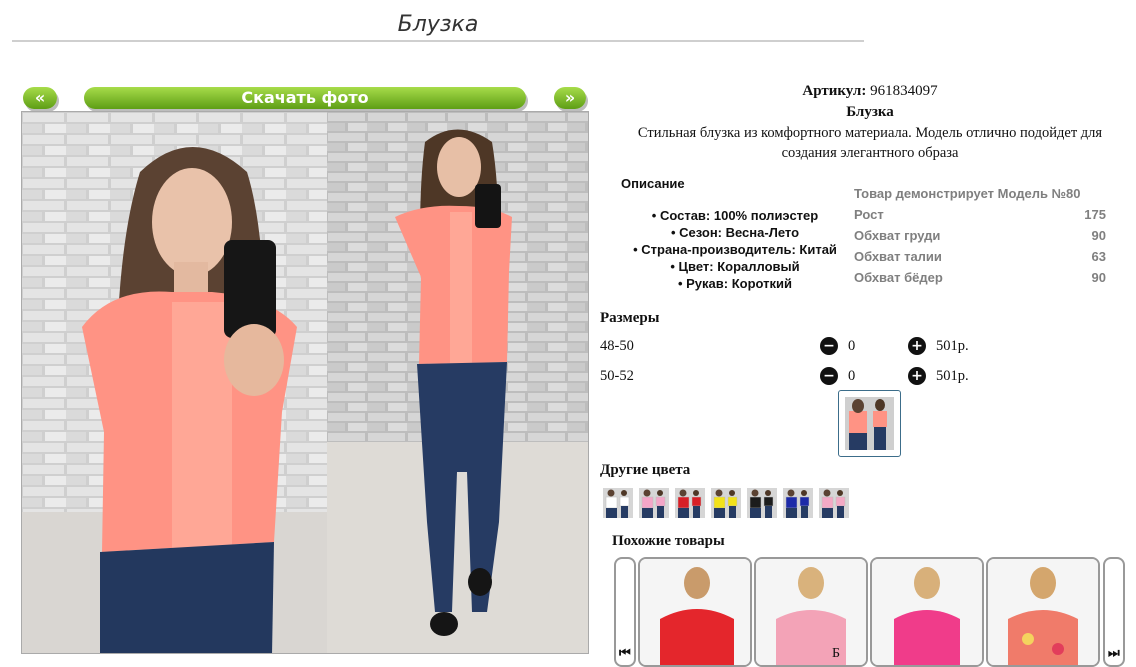 The height and width of the screenshot is (667, 1136). What do you see at coordinates (735, 232) in the screenshot?
I see `description-item: • Сезон: Весна-Лето` at bounding box center [735, 232].